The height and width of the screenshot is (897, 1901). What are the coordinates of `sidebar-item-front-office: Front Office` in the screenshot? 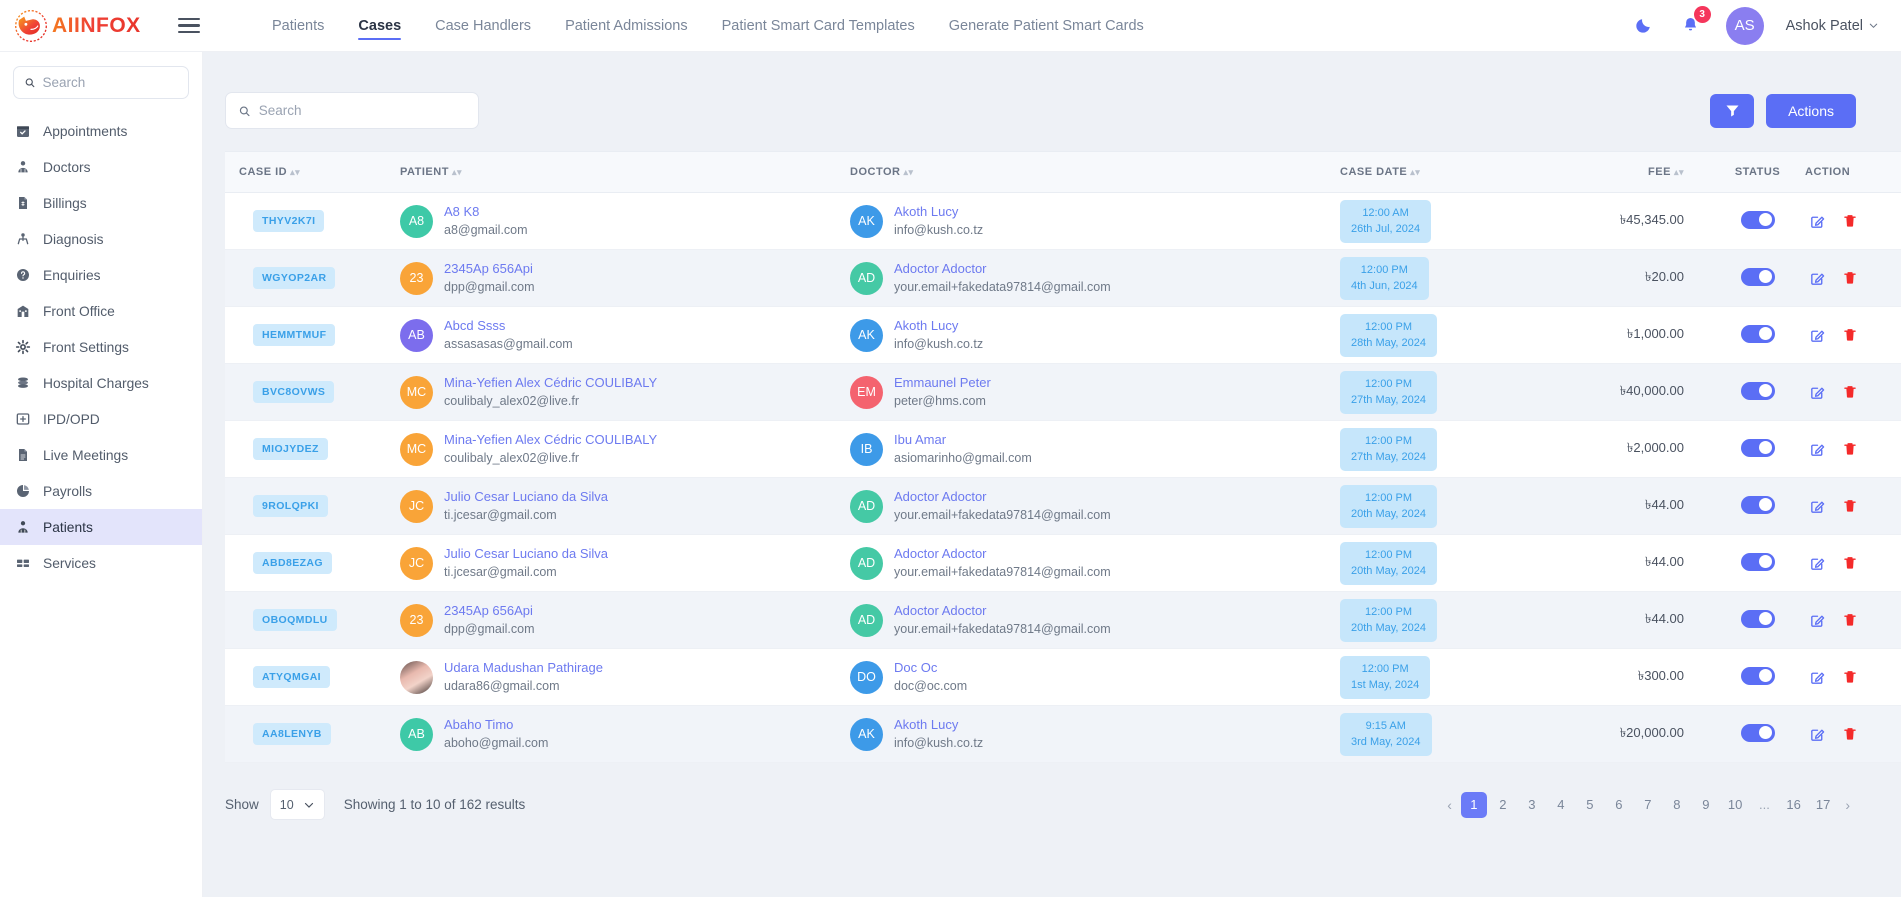 It's located at (101, 311).